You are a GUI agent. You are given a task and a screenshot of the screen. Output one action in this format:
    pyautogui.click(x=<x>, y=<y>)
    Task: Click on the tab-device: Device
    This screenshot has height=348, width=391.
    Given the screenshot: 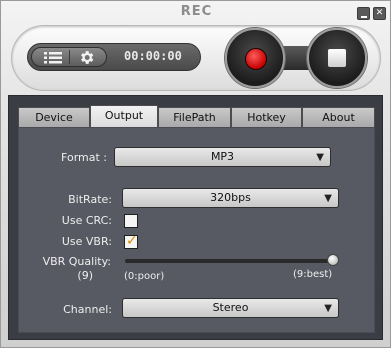 What is the action you would take?
    pyautogui.click(x=54, y=117)
    